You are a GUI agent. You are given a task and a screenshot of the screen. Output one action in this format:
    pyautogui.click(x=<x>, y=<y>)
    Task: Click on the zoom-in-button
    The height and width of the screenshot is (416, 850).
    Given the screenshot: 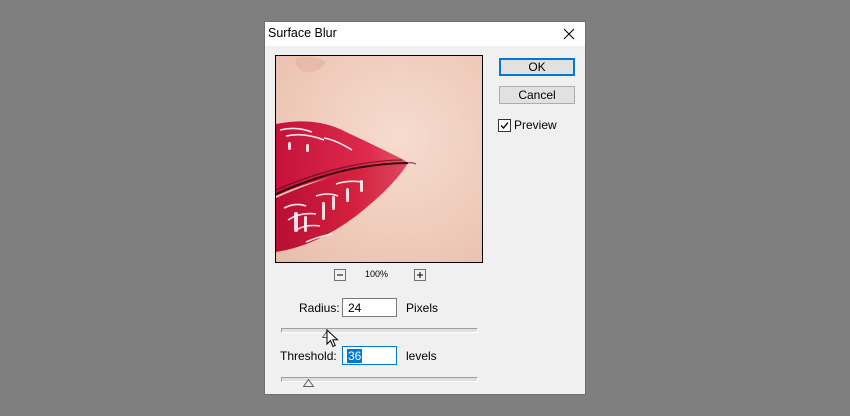 What is the action you would take?
    pyautogui.click(x=420, y=275)
    